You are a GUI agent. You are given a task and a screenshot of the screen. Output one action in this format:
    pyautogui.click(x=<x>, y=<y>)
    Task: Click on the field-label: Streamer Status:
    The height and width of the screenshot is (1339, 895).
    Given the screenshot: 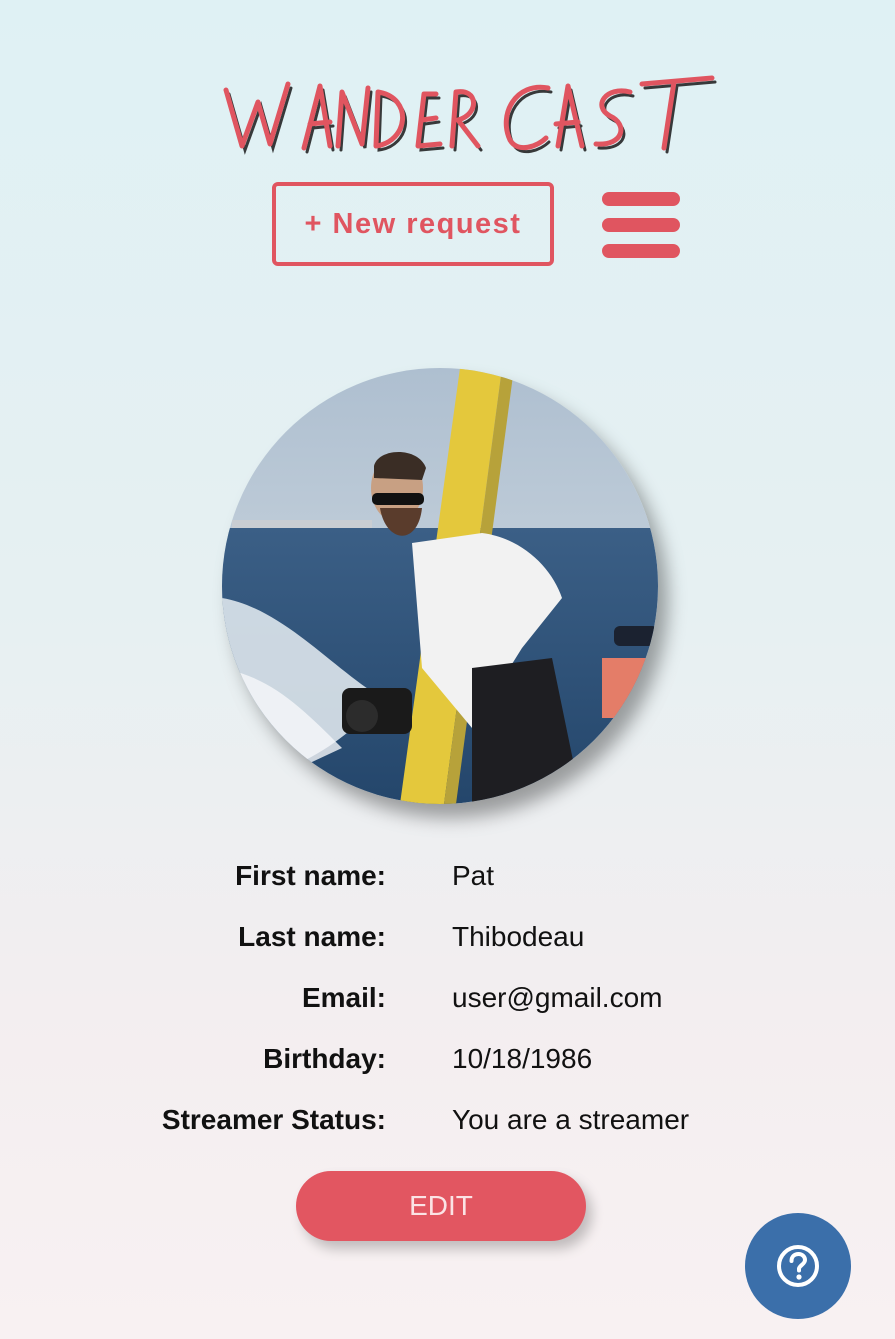 What is the action you would take?
    pyautogui.click(x=273, y=1119)
    